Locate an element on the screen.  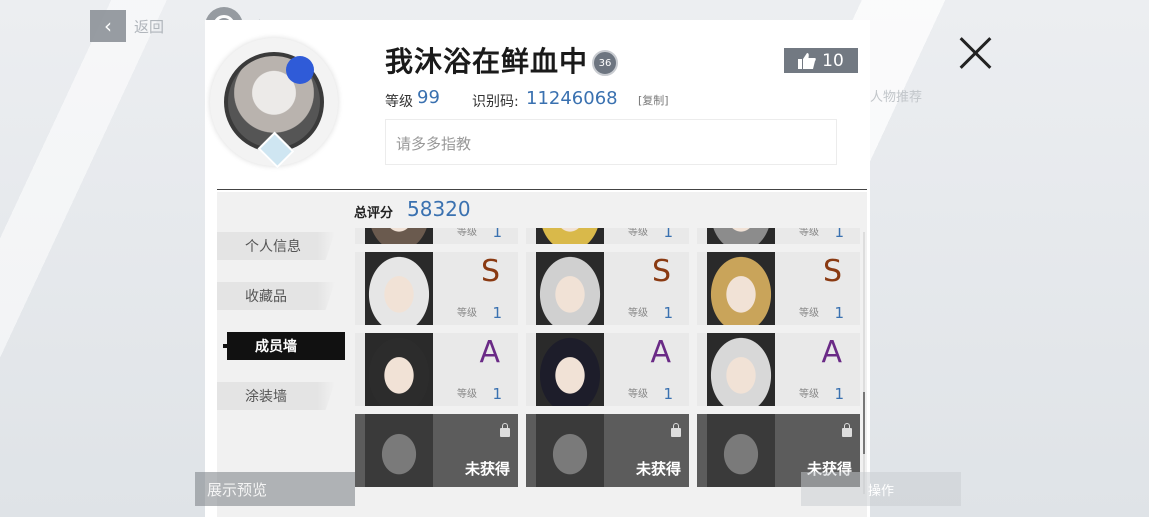
sidebar-item-skin-wall: 涂装墙 is located at coordinates (276, 396).